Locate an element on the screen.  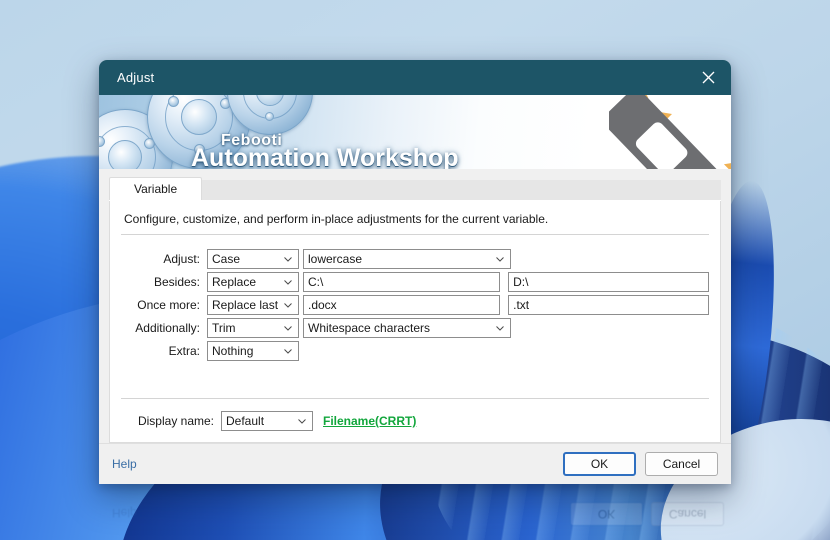
divider-bottom is located at coordinates (415, 398).